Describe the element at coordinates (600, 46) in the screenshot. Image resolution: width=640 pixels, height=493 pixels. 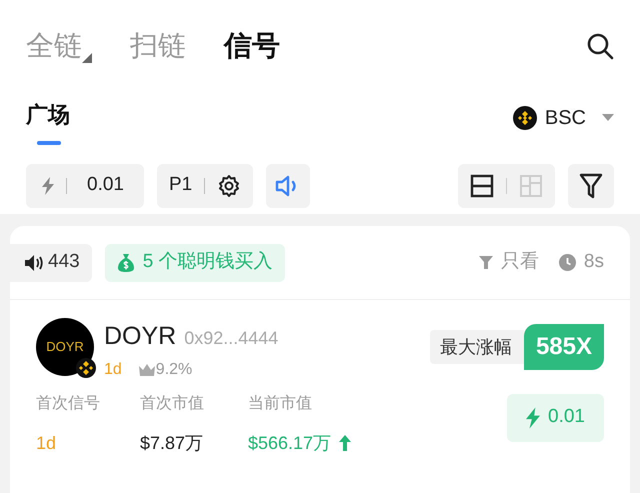
I see `search-icon` at that location.